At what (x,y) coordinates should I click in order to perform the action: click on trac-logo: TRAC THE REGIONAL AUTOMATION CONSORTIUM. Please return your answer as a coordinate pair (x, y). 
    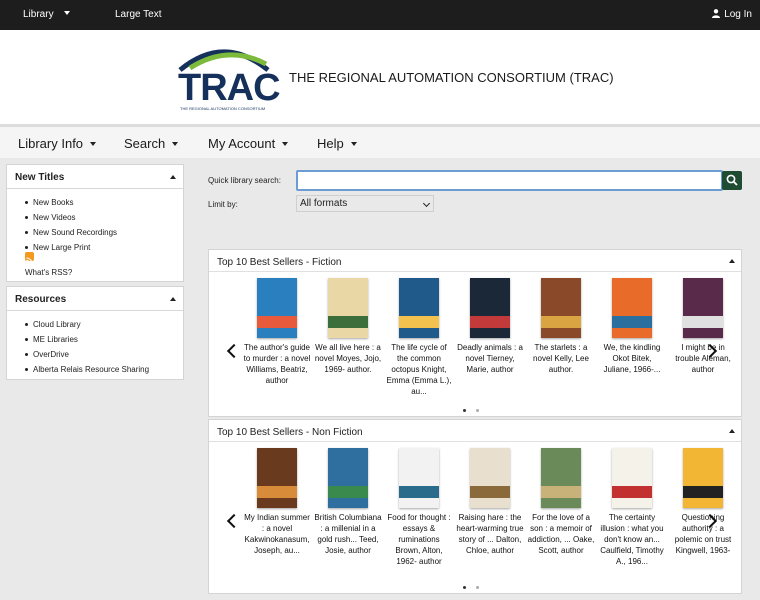
    Looking at the image, I should click on (228, 78).